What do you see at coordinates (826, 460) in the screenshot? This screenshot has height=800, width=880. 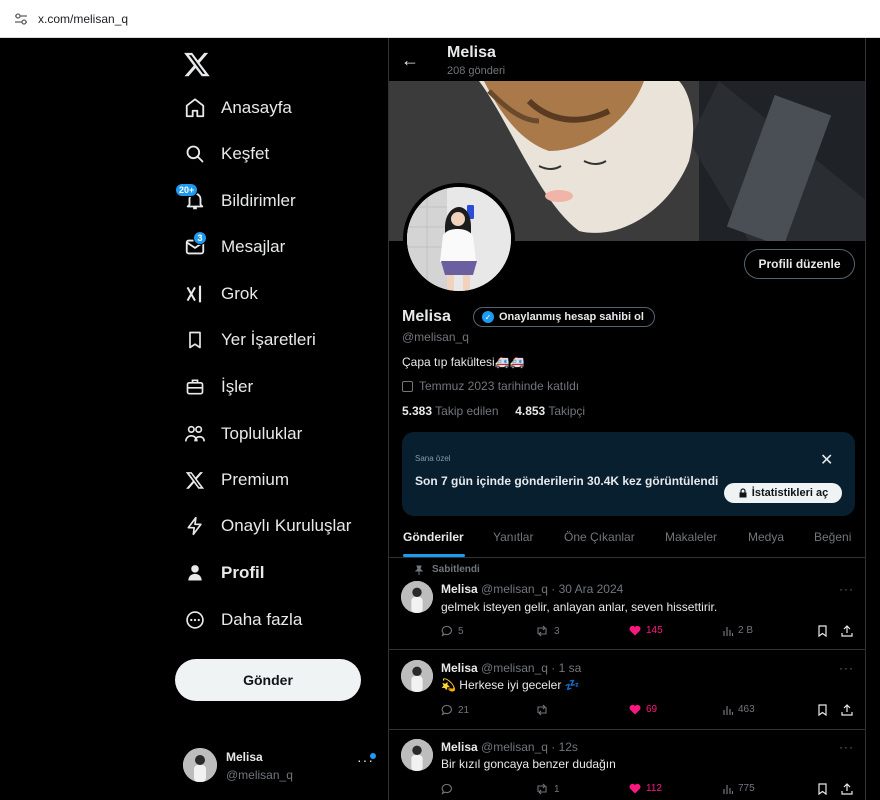 I see `close-icon: ✕` at bounding box center [826, 460].